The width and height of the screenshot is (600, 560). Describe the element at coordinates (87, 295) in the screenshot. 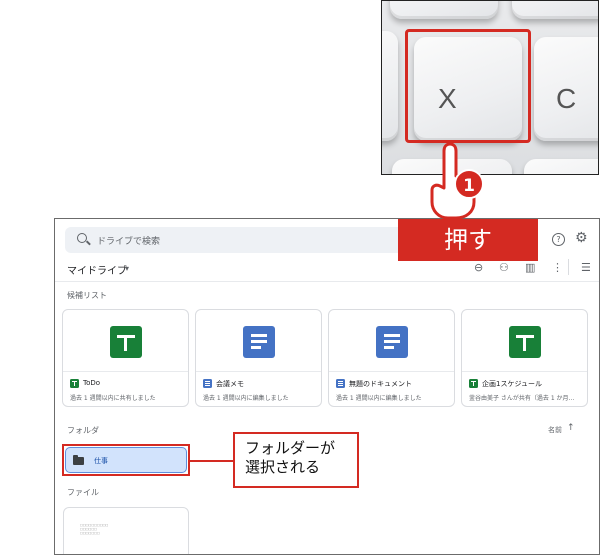

I see `suggested-section-label: 候補リスト` at that location.